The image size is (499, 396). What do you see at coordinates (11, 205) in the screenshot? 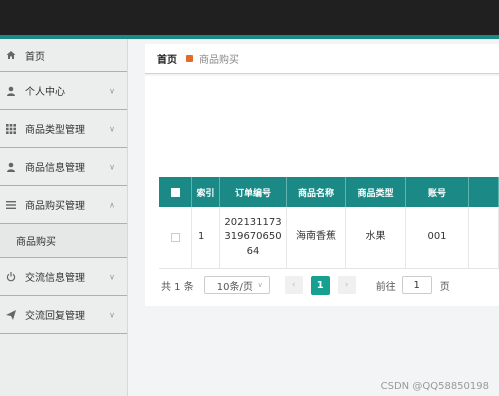
I see `list-icon` at bounding box center [11, 205].